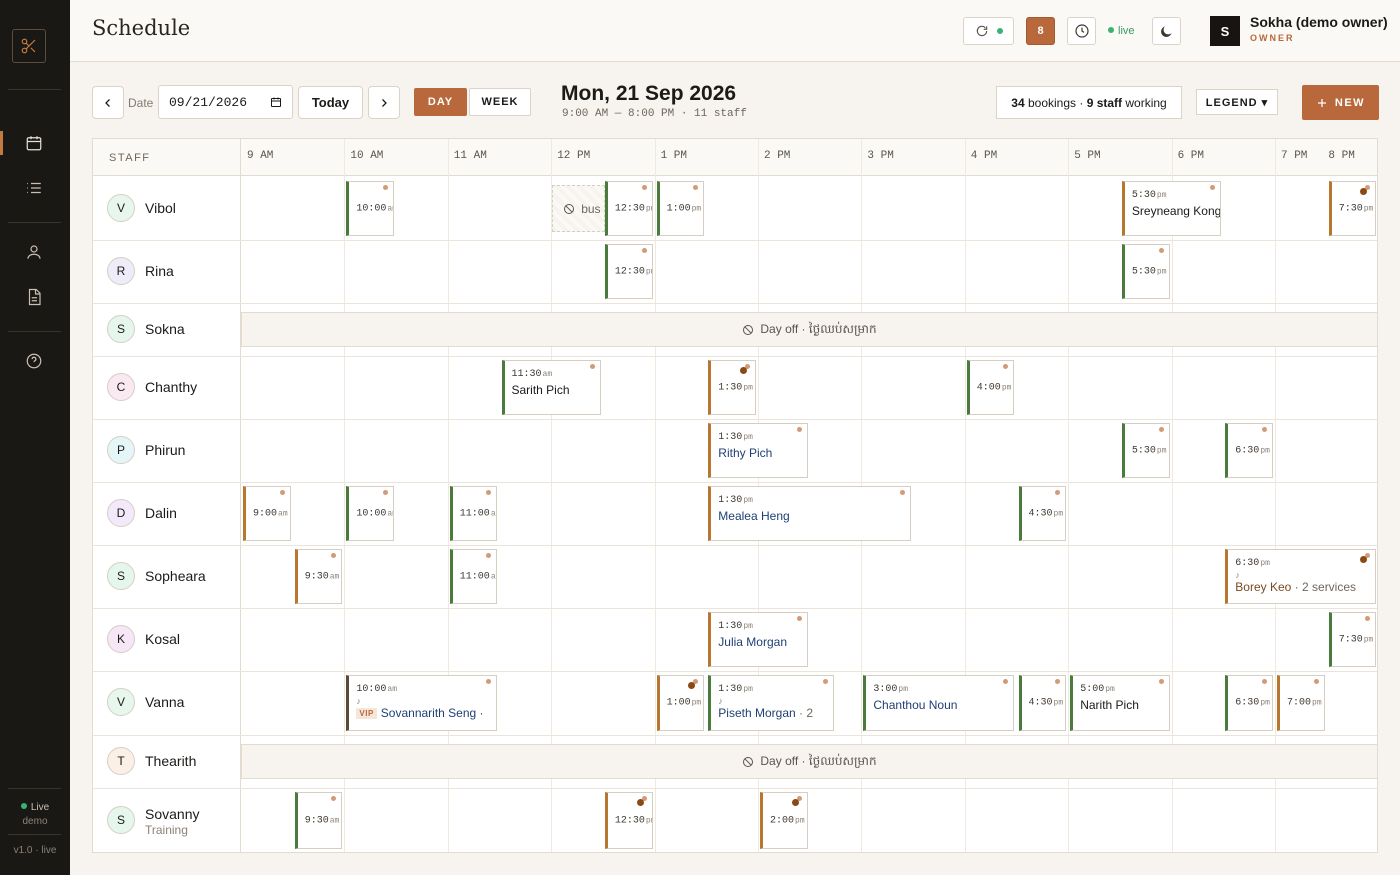 Image resolution: width=1400 pixels, height=875 pixels. What do you see at coordinates (758, 639) in the screenshot?
I see `booking-block: 1:30pm Julia Morgan` at bounding box center [758, 639].